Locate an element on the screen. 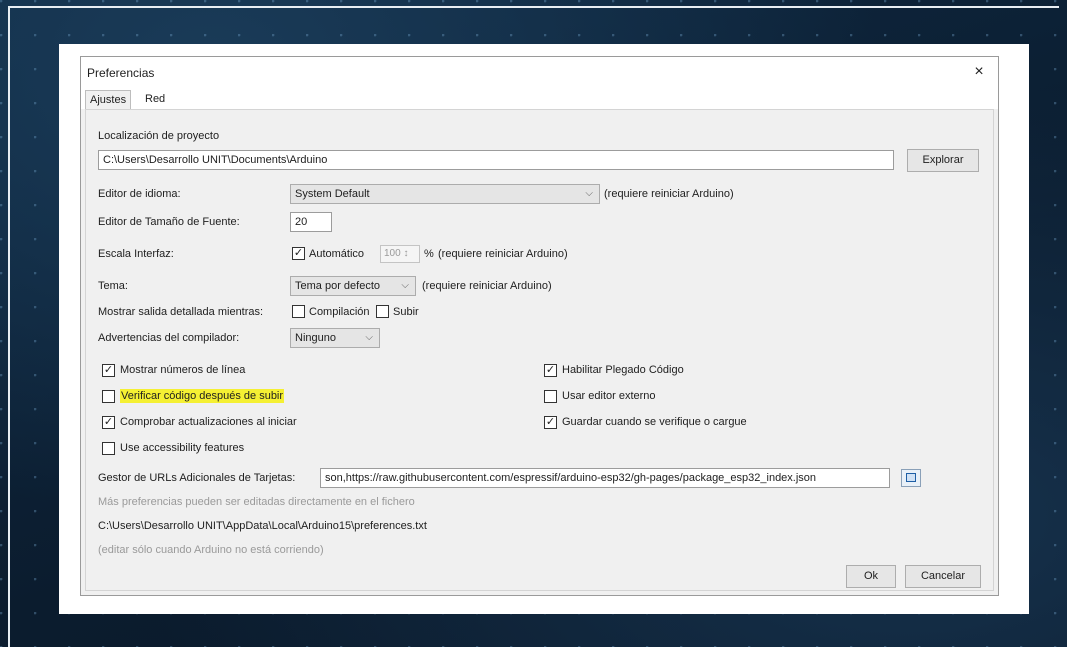  title-bar: Preferencias × is located at coordinates (539, 72).